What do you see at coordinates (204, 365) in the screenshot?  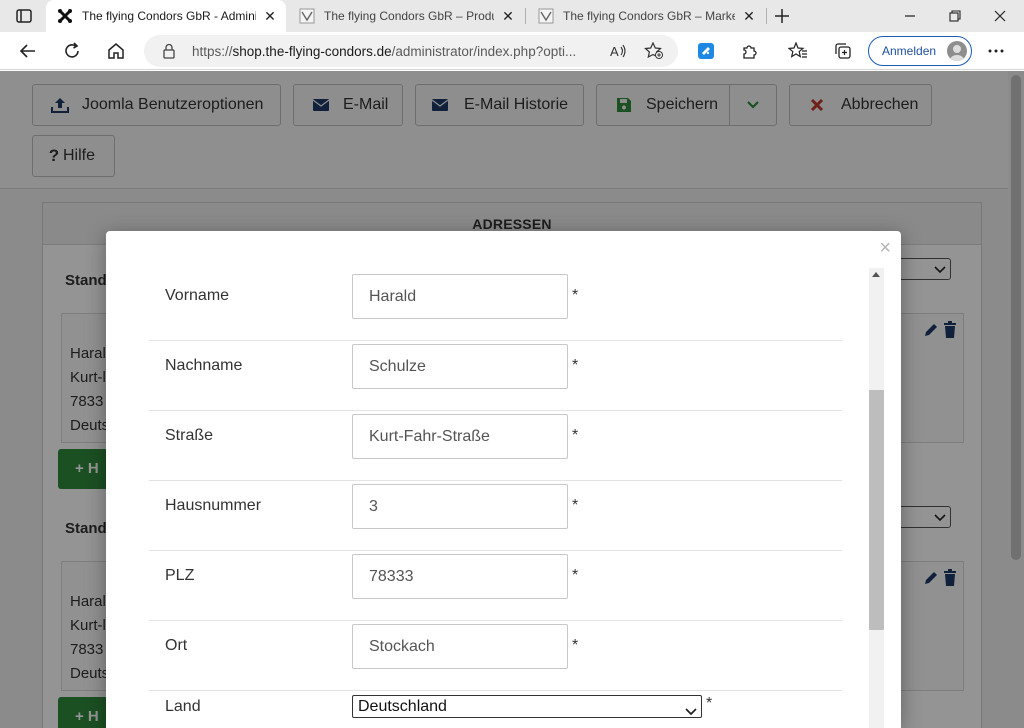 I see `field-label: Nachname` at bounding box center [204, 365].